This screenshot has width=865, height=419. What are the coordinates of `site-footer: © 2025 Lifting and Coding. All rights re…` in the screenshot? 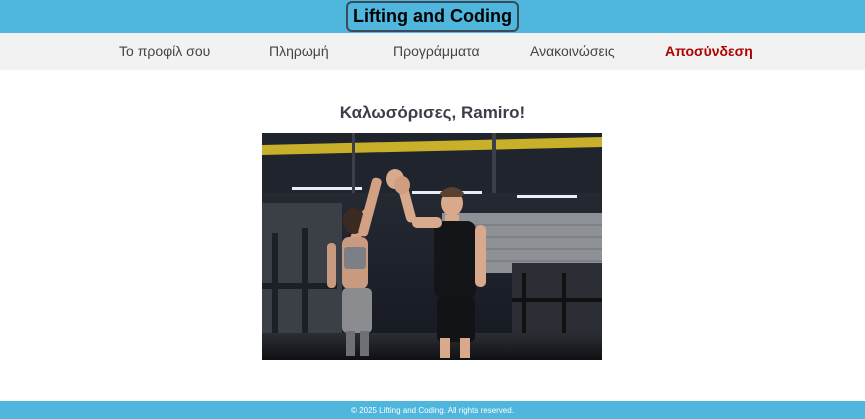 It's located at (432, 410).